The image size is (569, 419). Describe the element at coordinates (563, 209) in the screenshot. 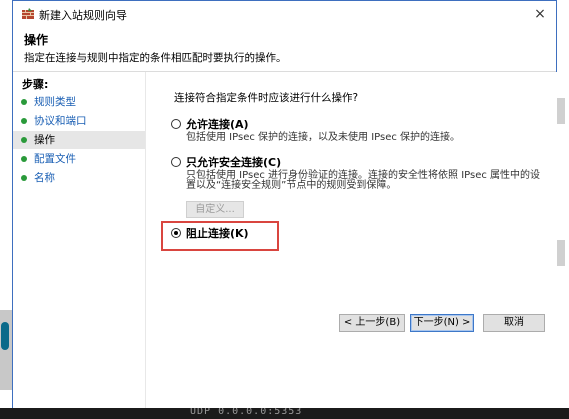

I see `background-right` at that location.